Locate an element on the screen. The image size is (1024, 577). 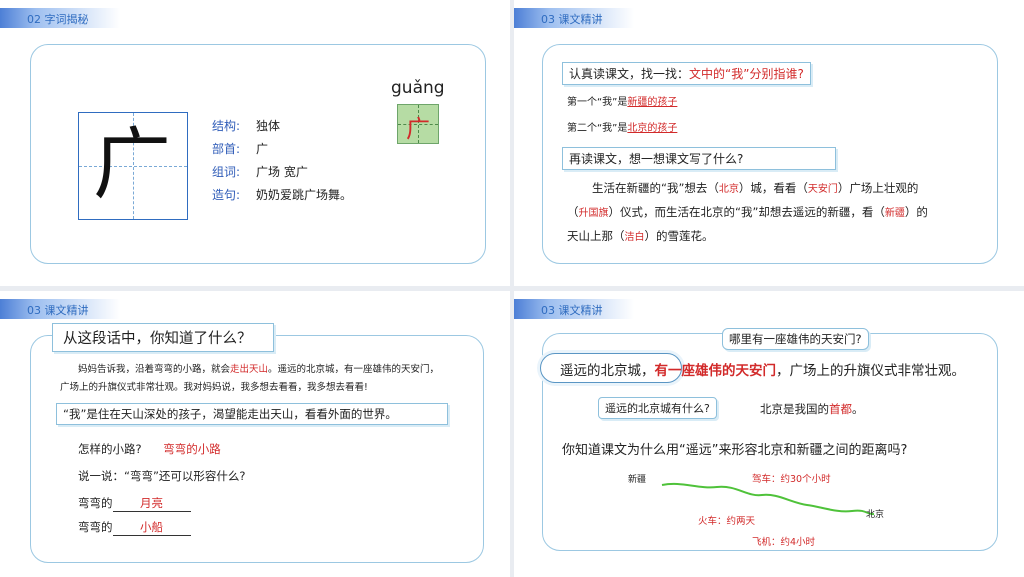
text: 妈妈告诉我，沿着弯弯的小路，就会 is located at coordinates (154, 369).